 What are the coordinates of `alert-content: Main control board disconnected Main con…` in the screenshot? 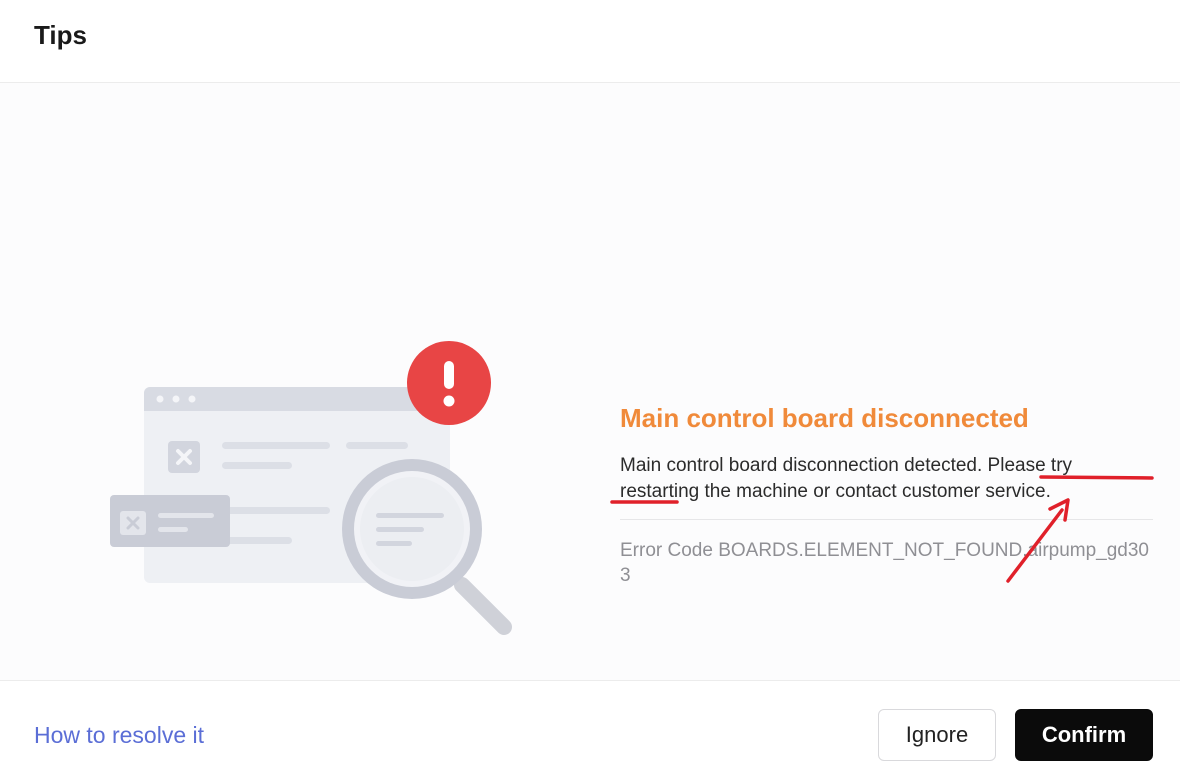 It's located at (887, 494).